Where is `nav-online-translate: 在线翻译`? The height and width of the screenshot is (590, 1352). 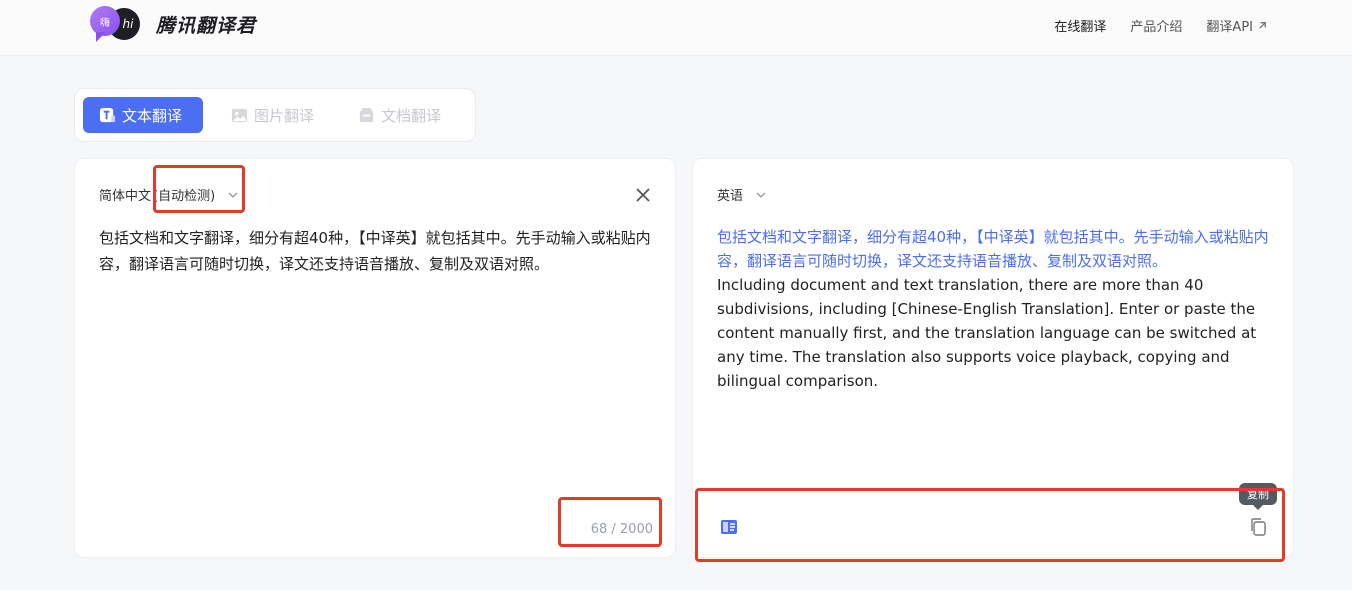 nav-online-translate: 在线翻译 is located at coordinates (1080, 25).